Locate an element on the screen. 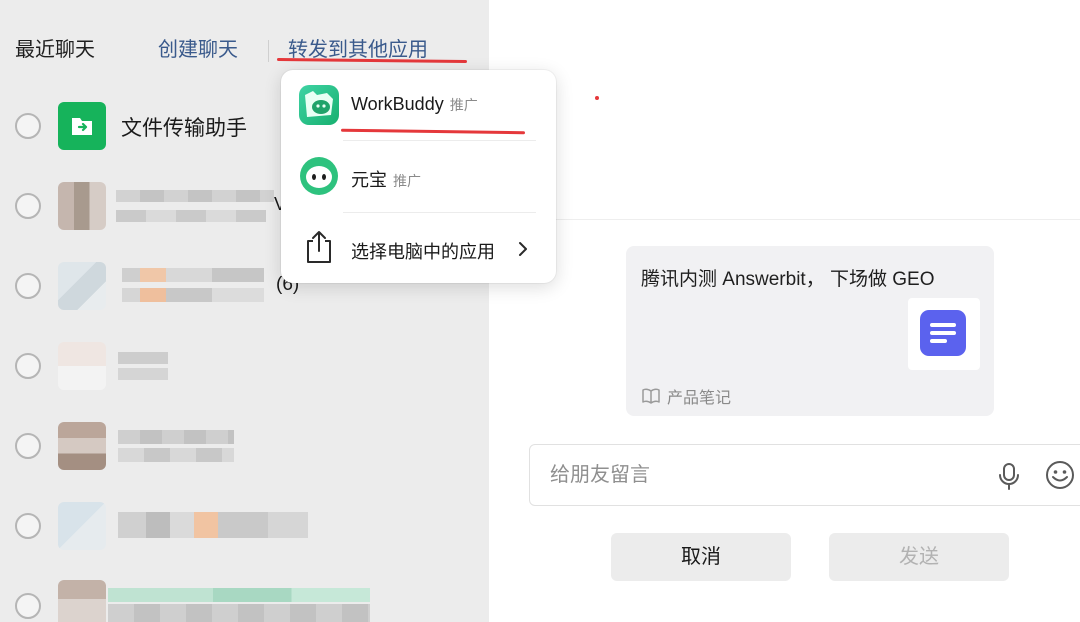  forward-app-menu: WorkBuddy 推广 元宝 推广 选择电脑中的应用 is located at coordinates (418, 176).